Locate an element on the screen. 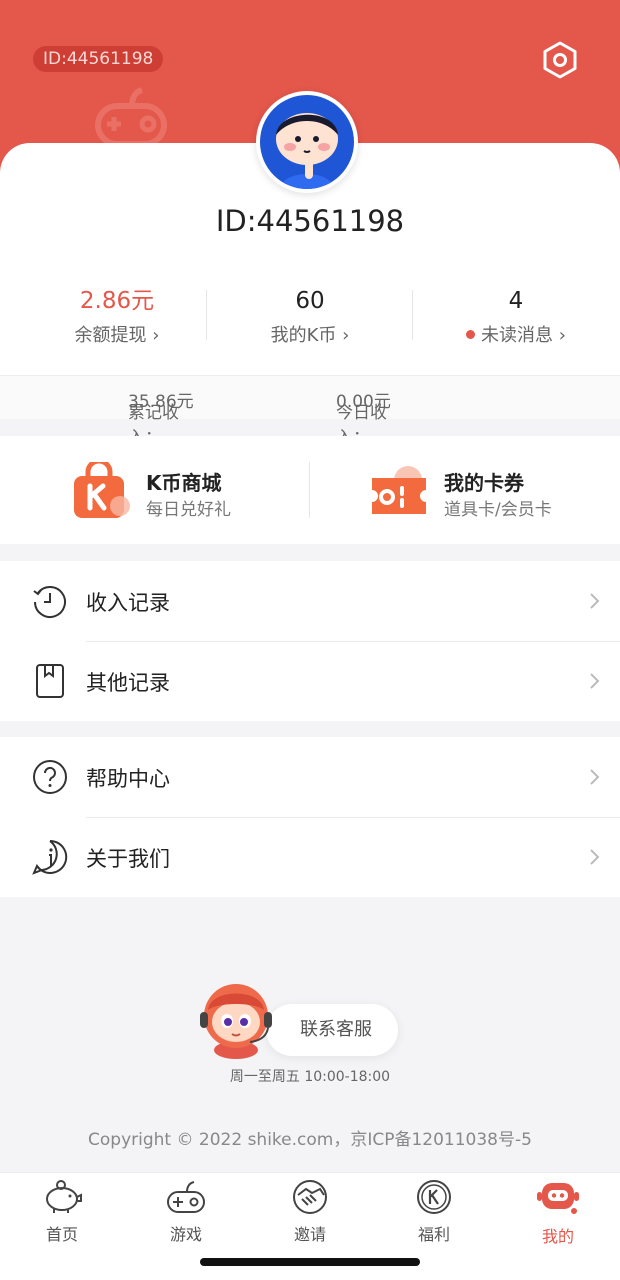 The width and height of the screenshot is (620, 1280). tab-home: 首页 is located at coordinates (62, 1215).